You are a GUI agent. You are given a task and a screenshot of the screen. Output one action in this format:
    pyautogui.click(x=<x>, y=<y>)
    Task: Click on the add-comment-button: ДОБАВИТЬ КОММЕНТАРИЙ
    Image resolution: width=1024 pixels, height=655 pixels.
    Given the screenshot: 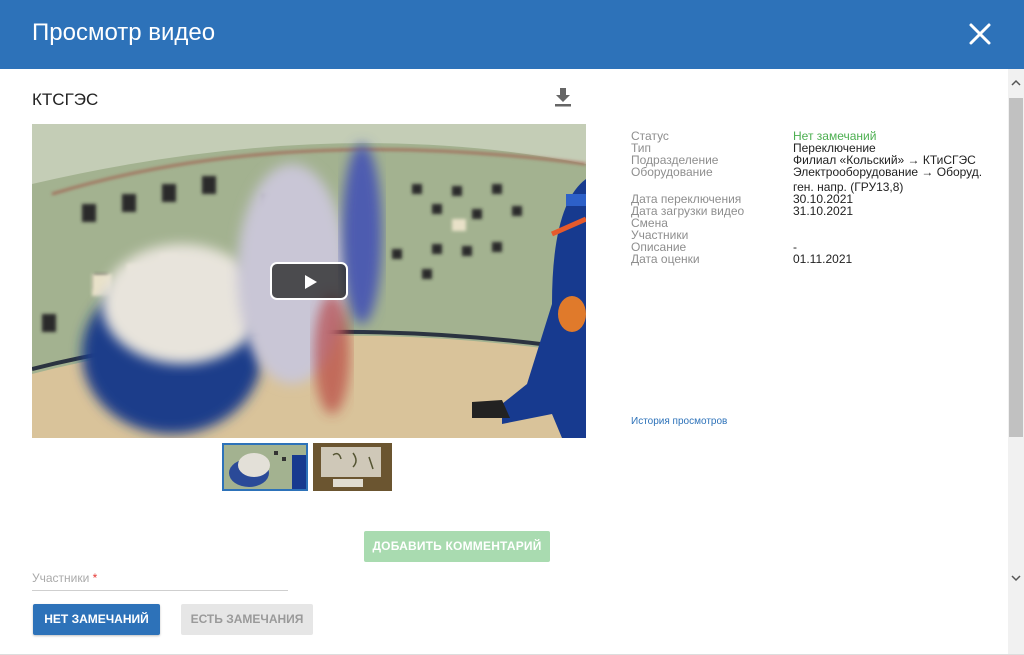 What is the action you would take?
    pyautogui.click(x=457, y=546)
    